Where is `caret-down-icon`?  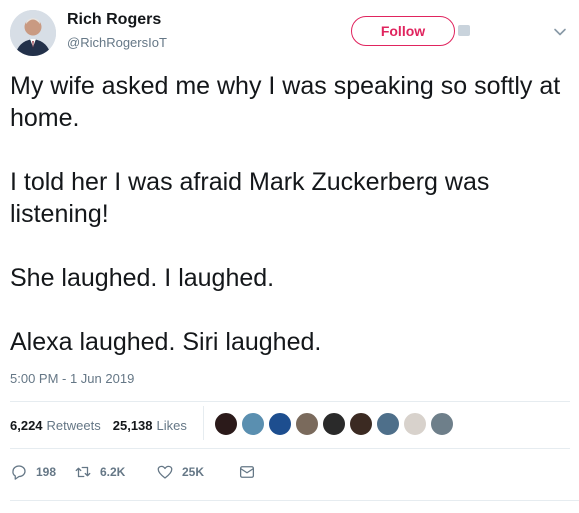 caret-down-icon is located at coordinates (560, 32).